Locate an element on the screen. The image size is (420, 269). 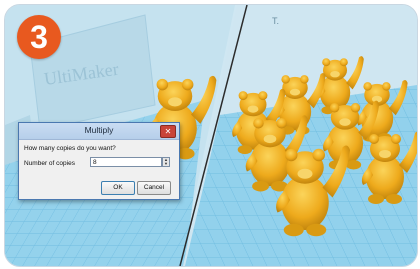
copies-stepper: ▲ ▼ is located at coordinates (166, 162).